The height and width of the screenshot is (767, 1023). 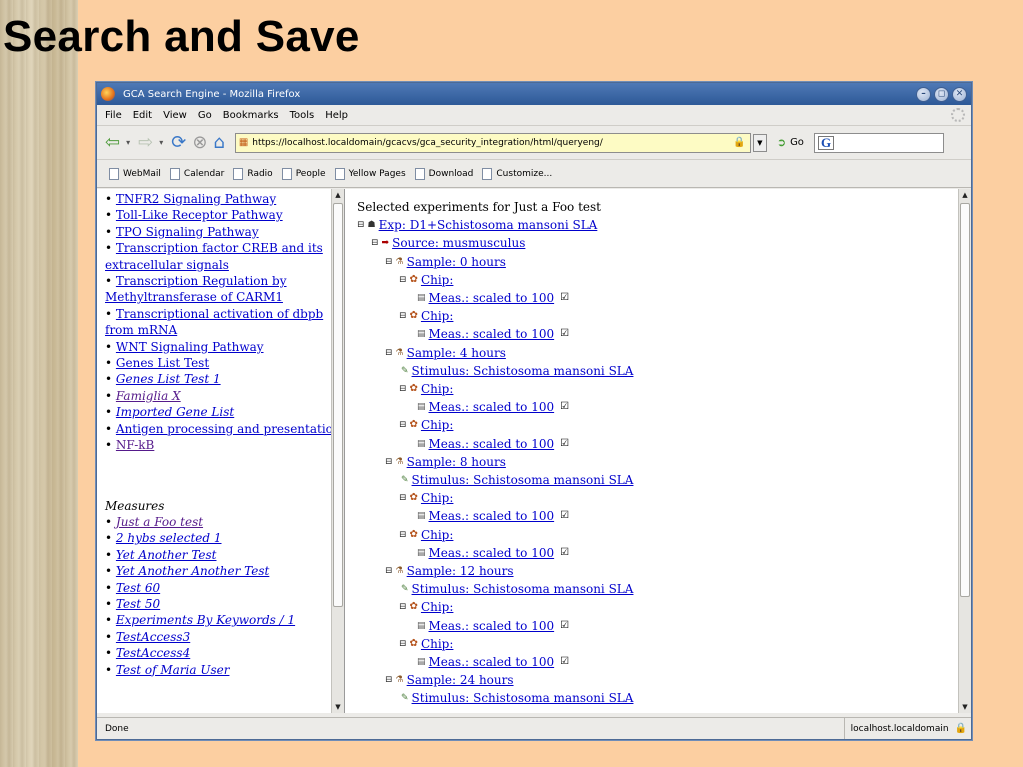 I want to click on measure-link: Test 60, so click(x=138, y=588).